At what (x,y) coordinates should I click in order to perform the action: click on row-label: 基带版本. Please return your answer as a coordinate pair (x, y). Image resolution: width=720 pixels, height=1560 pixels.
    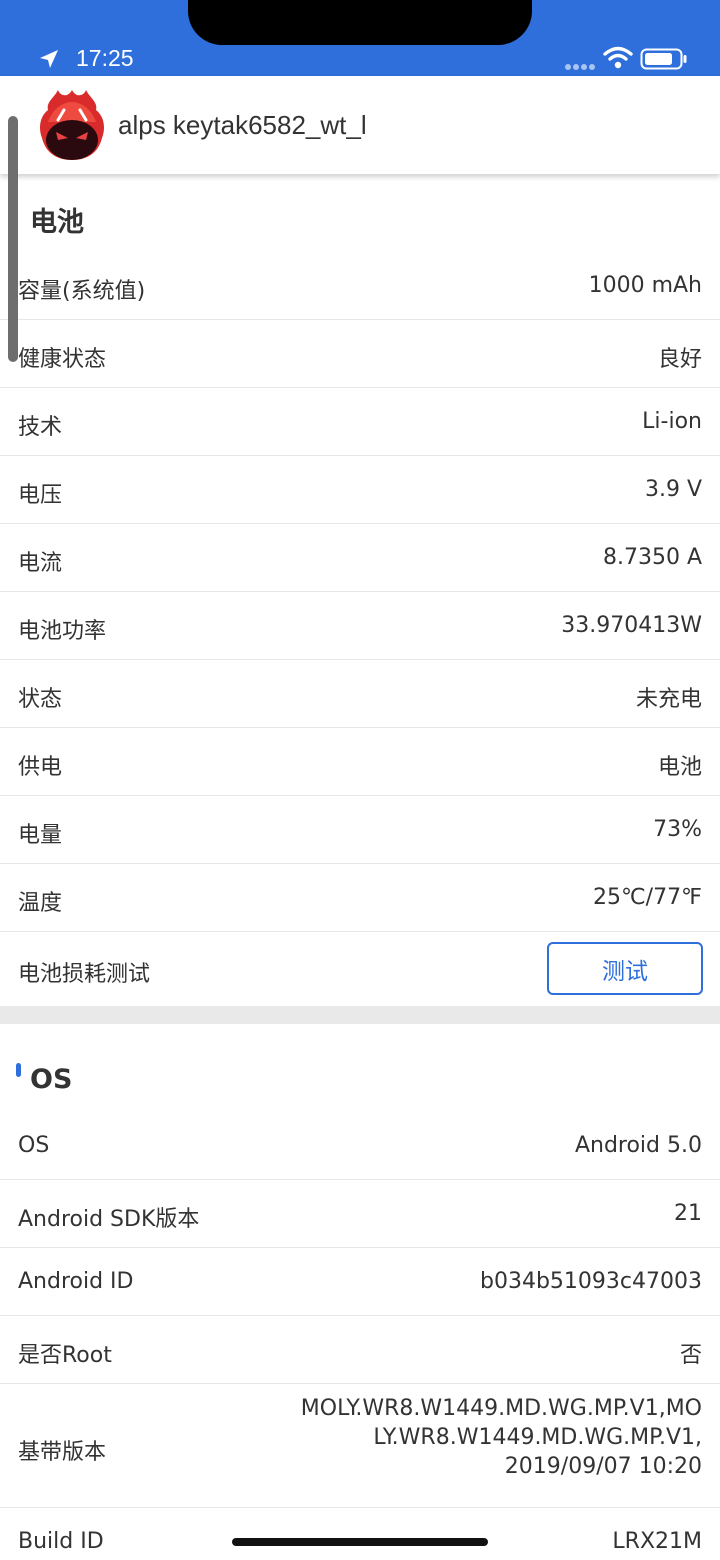
    Looking at the image, I should click on (62, 1452).